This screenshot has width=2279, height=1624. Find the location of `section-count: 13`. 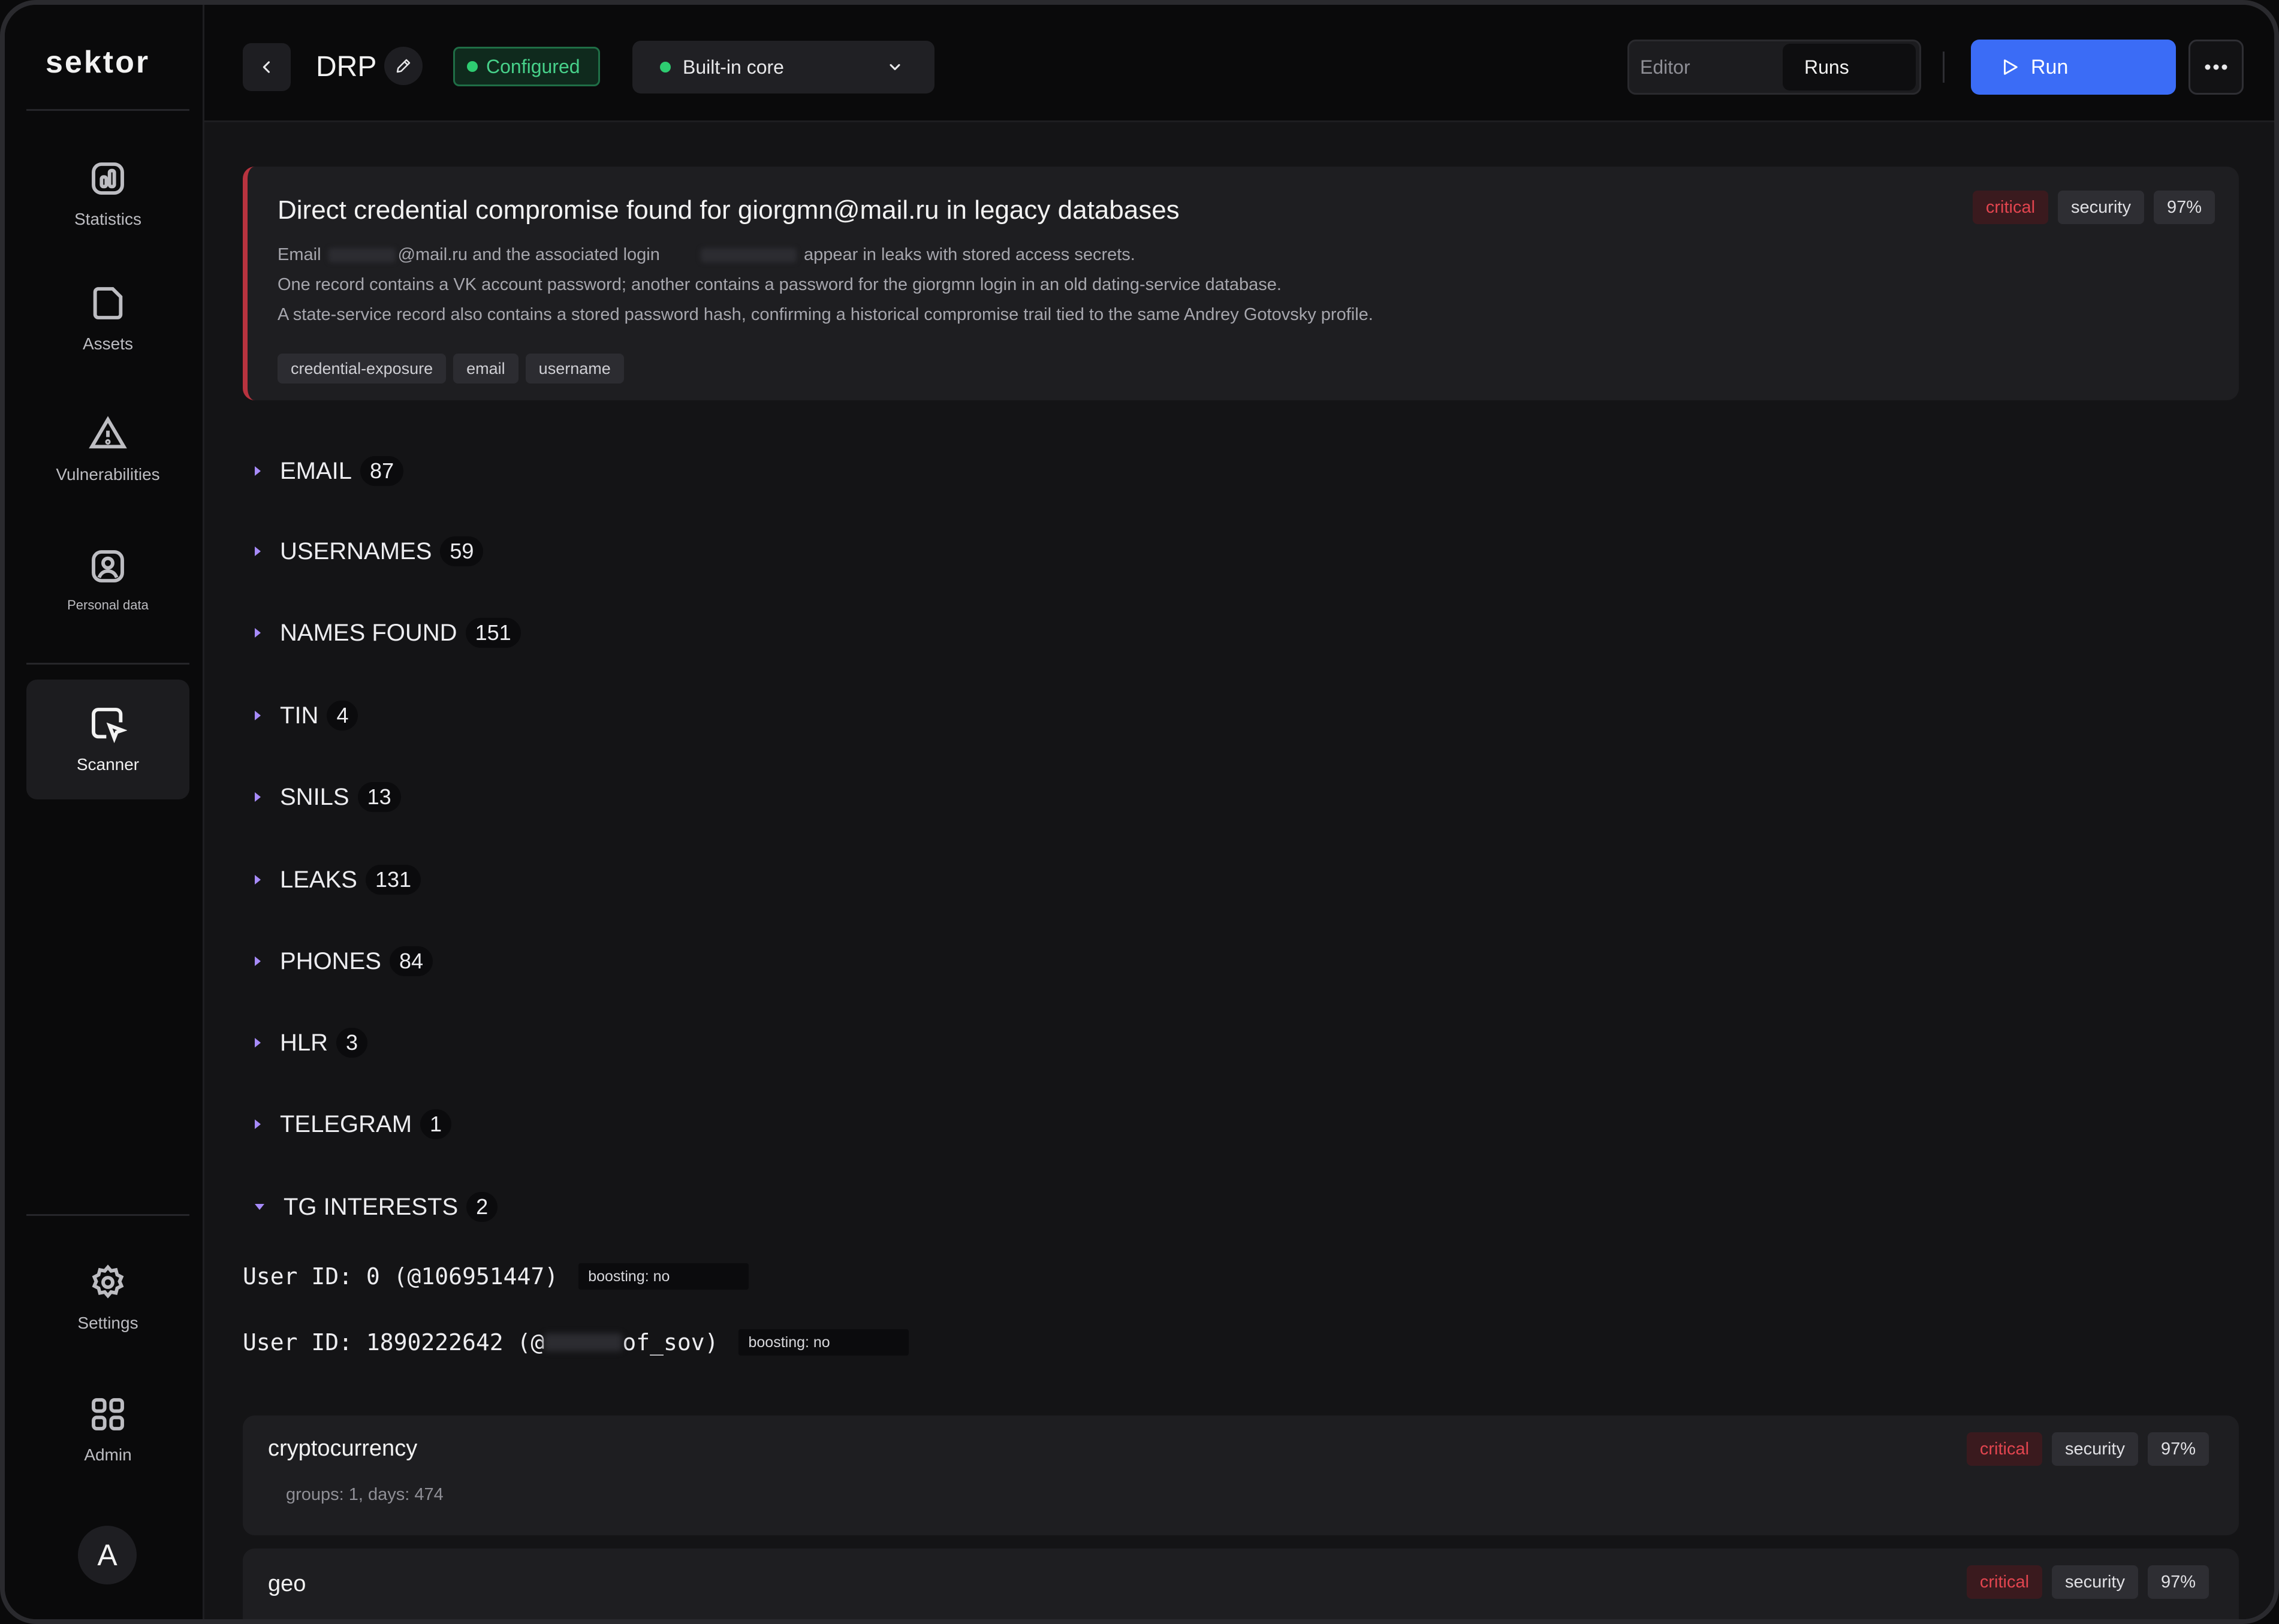

section-count: 13 is located at coordinates (379, 797).